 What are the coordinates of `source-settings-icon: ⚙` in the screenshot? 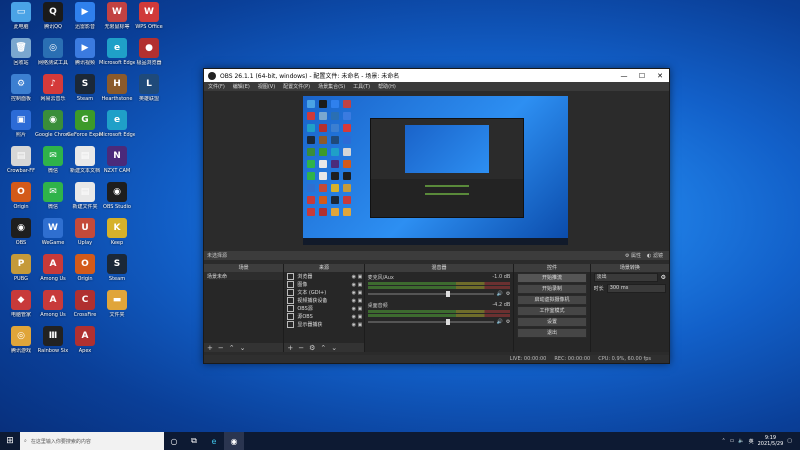 It's located at (312, 348).